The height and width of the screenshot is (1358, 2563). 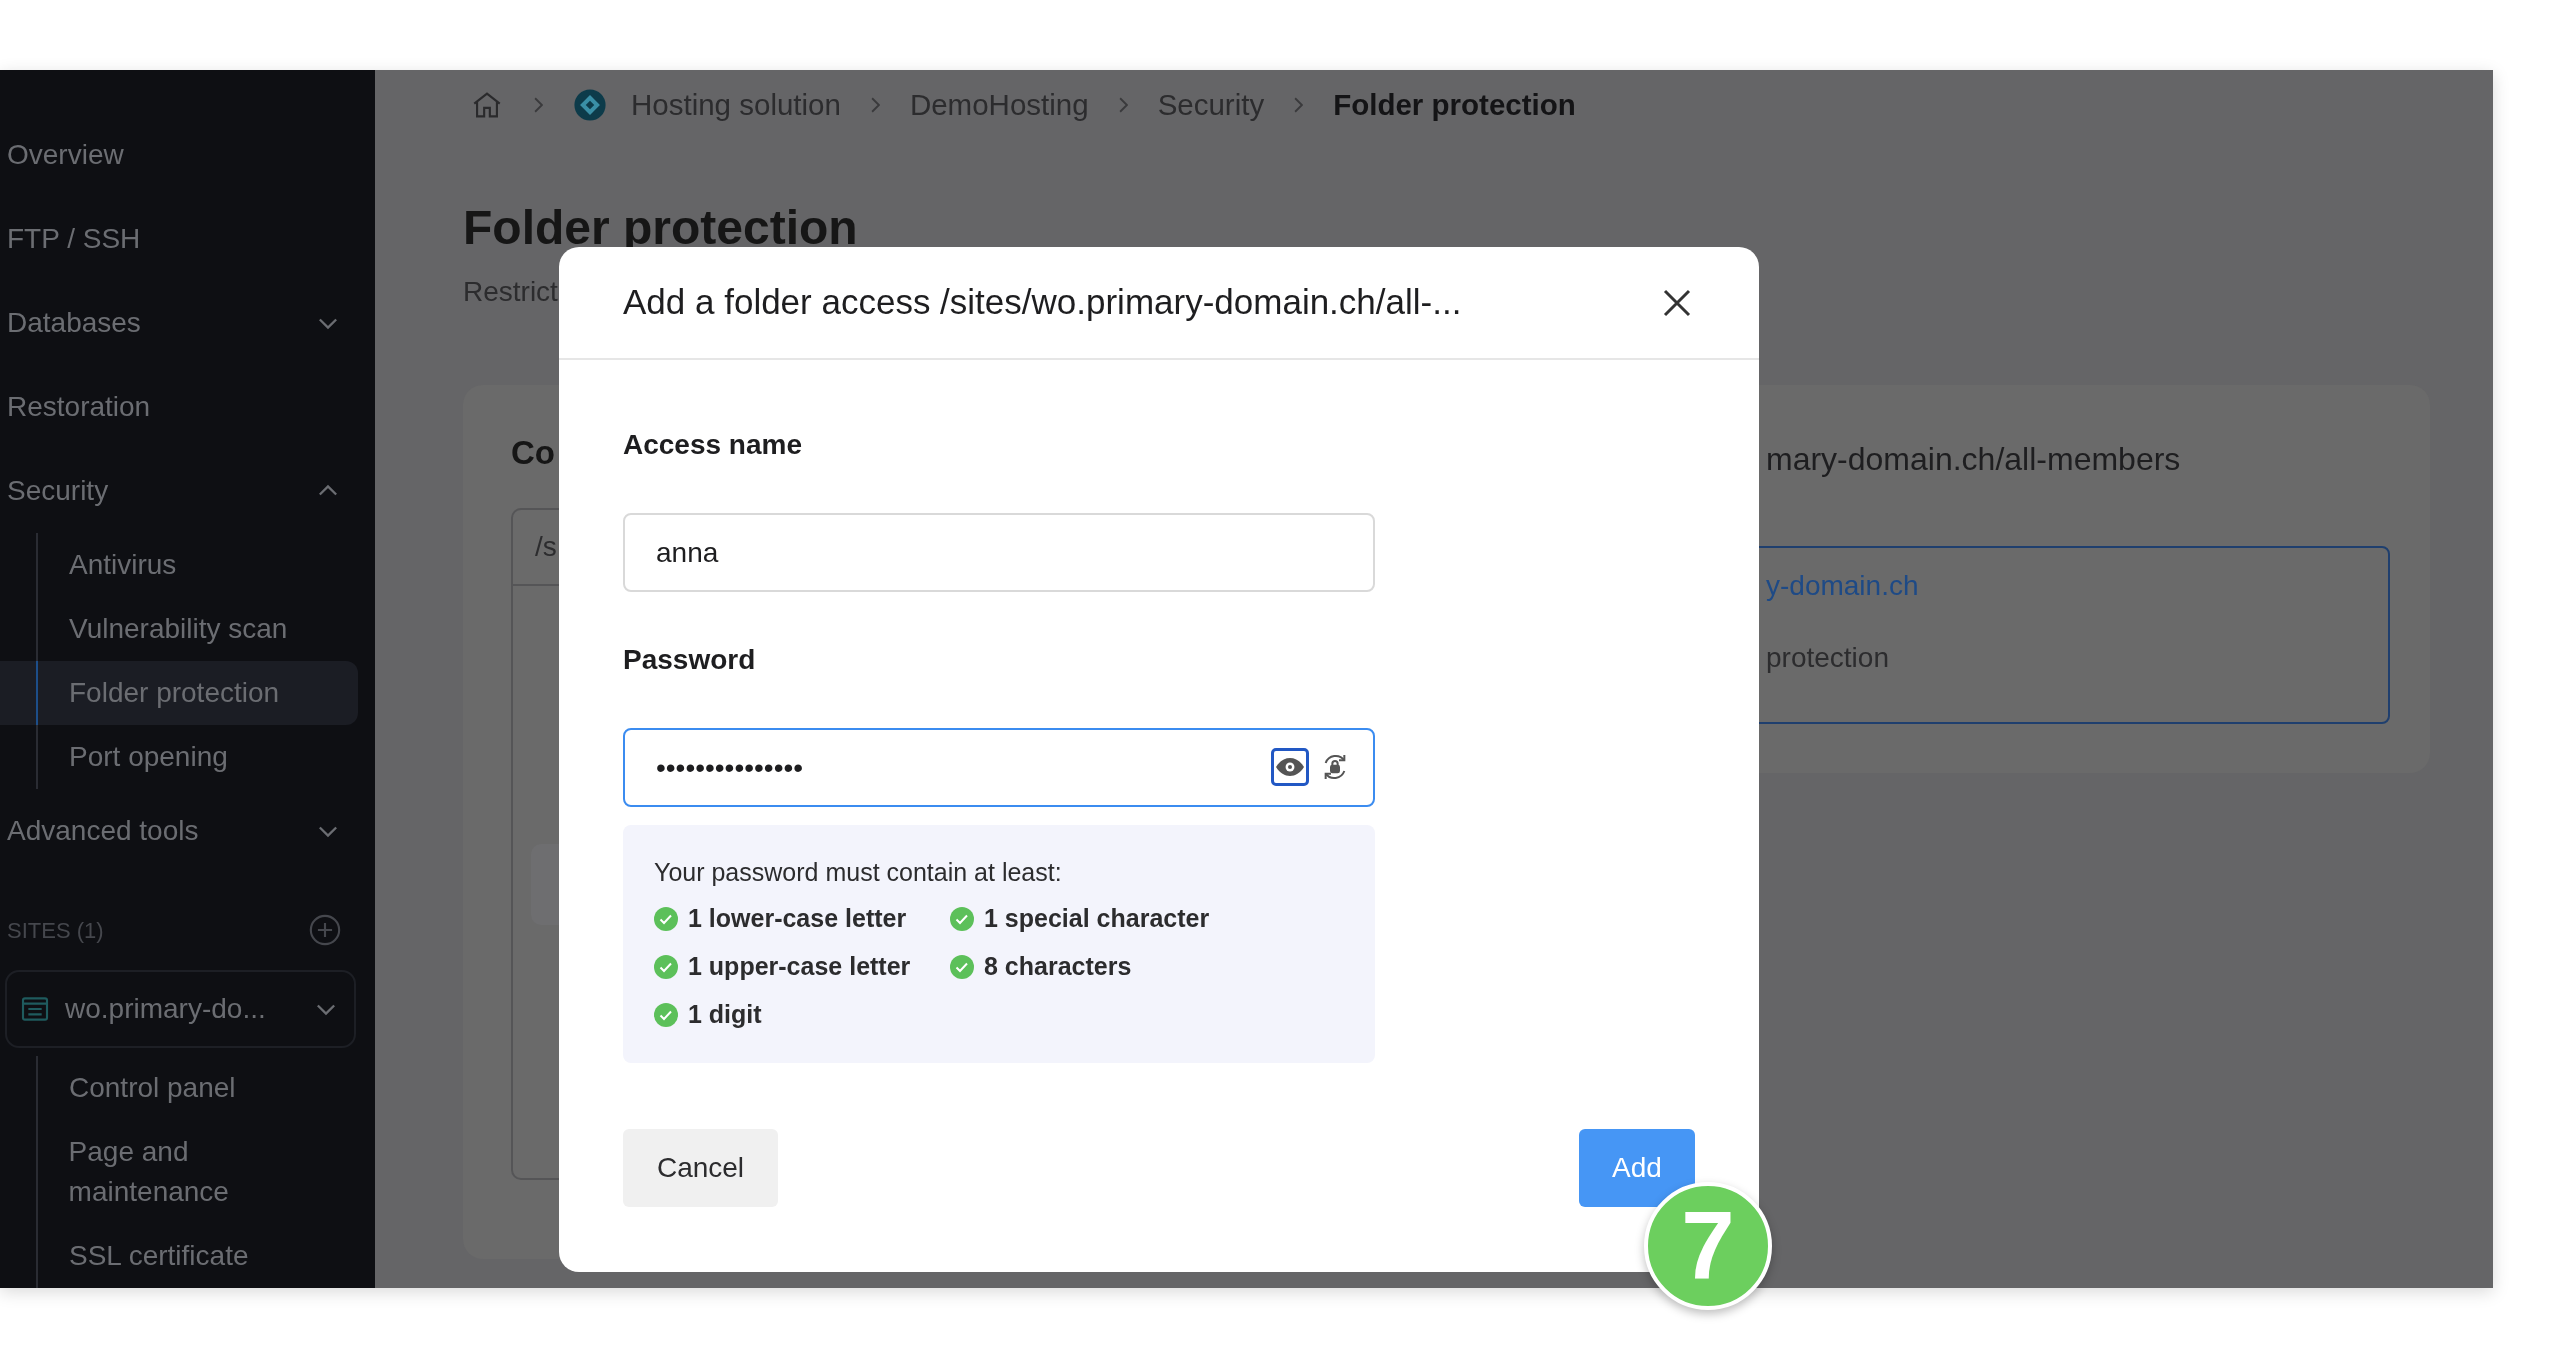 I want to click on breadcrumb-link: Hosting solution, so click(x=736, y=105).